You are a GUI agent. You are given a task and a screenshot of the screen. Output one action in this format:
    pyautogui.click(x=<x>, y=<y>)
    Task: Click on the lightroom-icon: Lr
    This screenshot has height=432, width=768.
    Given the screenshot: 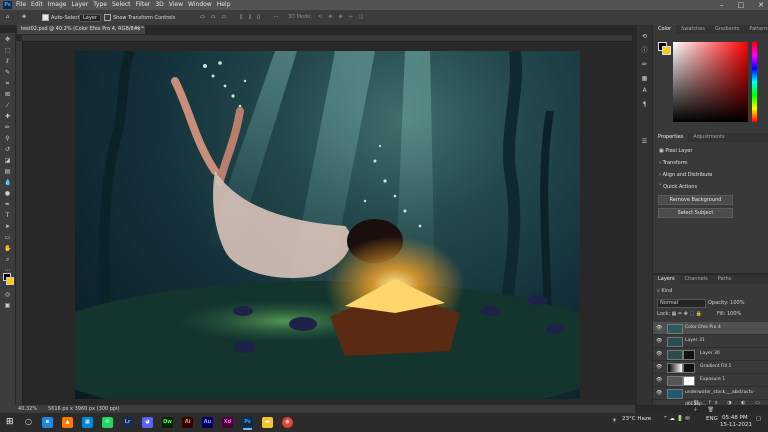 What is the action you would take?
    pyautogui.click(x=127, y=422)
    